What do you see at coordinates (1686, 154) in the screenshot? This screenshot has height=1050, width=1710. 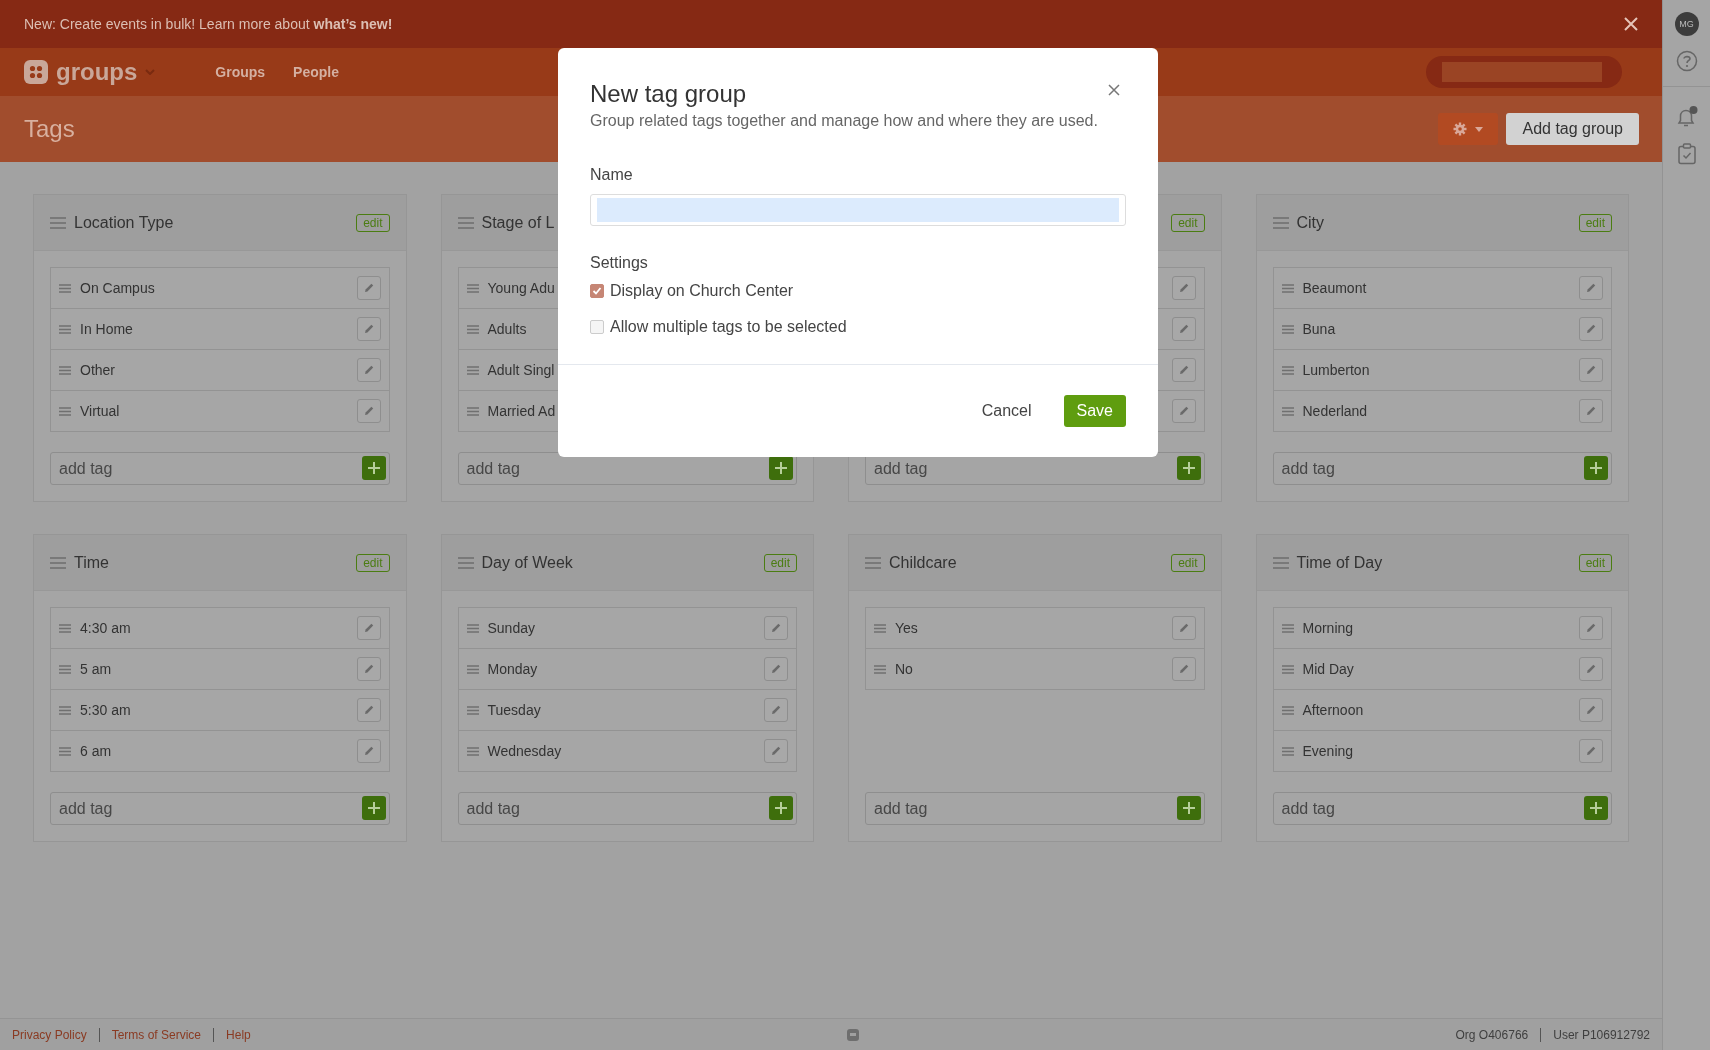 I see `clipboard-icon` at bounding box center [1686, 154].